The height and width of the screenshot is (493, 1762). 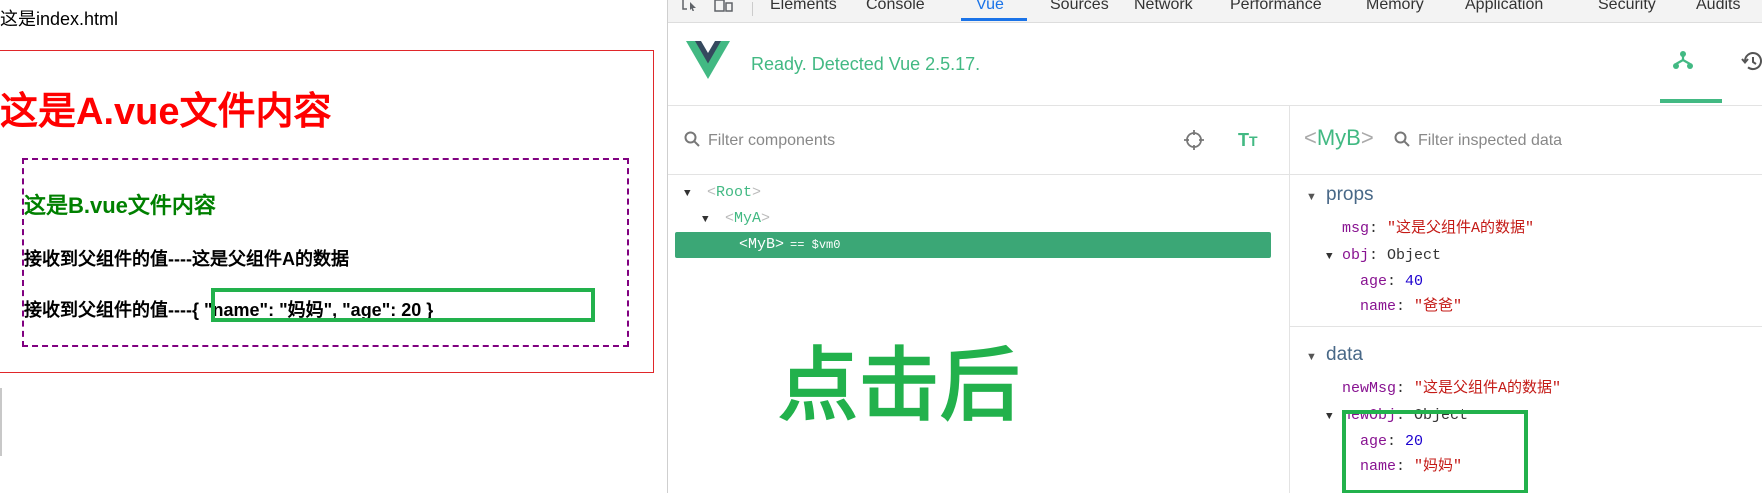 What do you see at coordinates (59, 19) in the screenshot?
I see `page-title: 这是index.html` at bounding box center [59, 19].